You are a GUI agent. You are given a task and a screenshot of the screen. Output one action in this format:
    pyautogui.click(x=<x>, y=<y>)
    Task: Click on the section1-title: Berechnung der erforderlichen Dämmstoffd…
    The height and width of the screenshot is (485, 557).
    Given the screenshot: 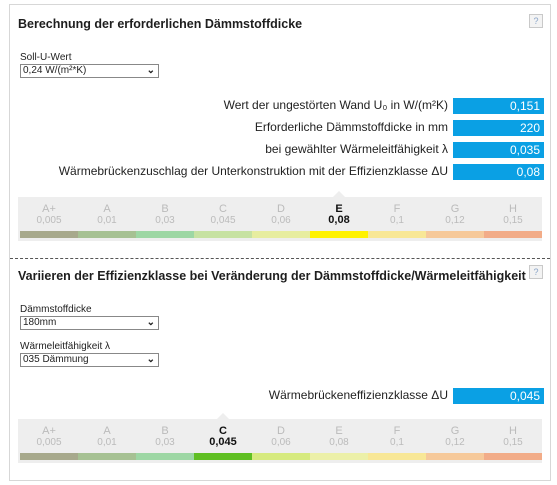 What is the action you would take?
    pyautogui.click(x=160, y=24)
    